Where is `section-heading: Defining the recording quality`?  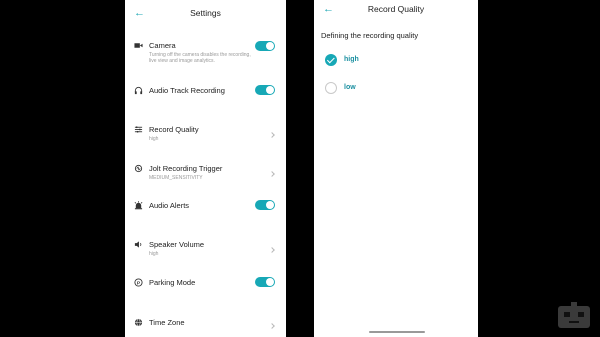 section-heading: Defining the recording quality is located at coordinates (370, 35).